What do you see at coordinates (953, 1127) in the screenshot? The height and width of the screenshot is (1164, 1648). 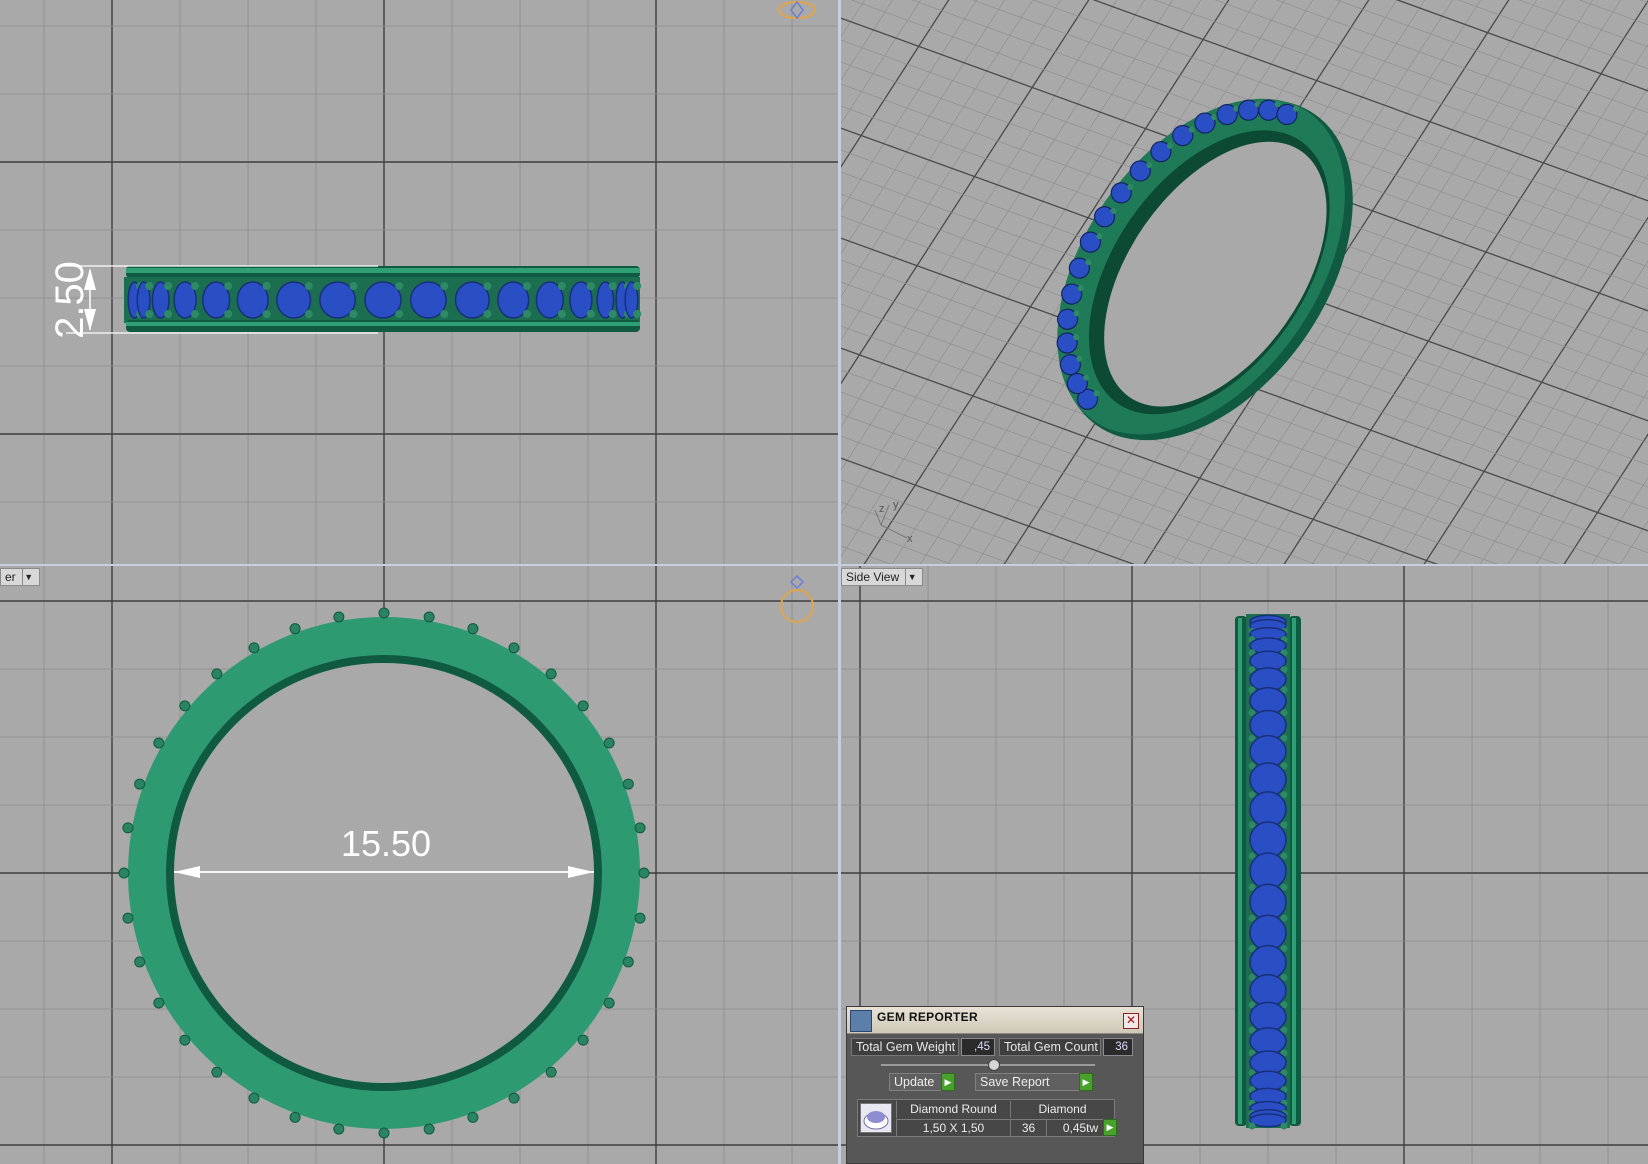 I see `gem-size-cell: 1,50 X 1,50` at bounding box center [953, 1127].